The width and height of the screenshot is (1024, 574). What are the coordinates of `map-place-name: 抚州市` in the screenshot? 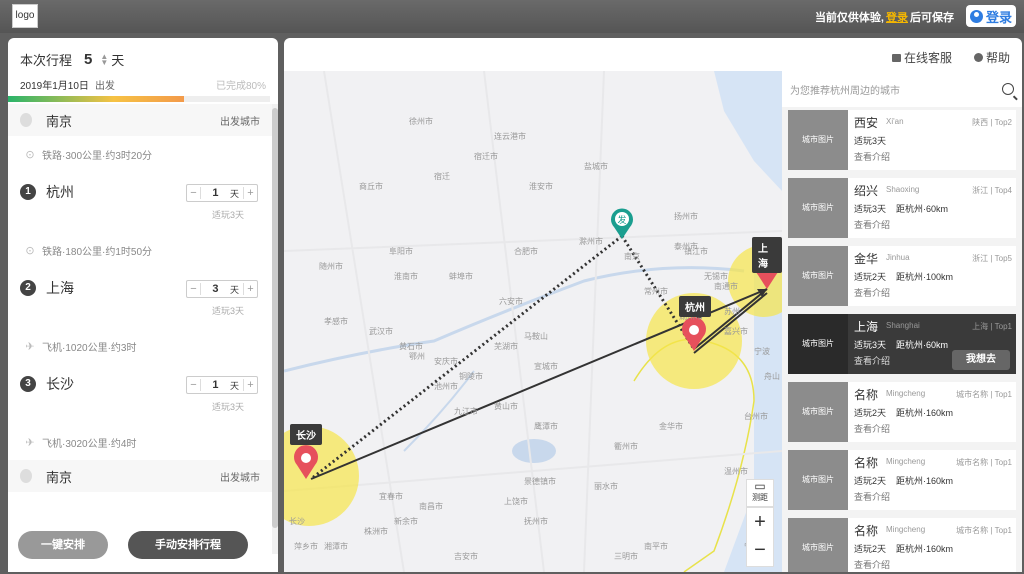 It's located at (536, 521).